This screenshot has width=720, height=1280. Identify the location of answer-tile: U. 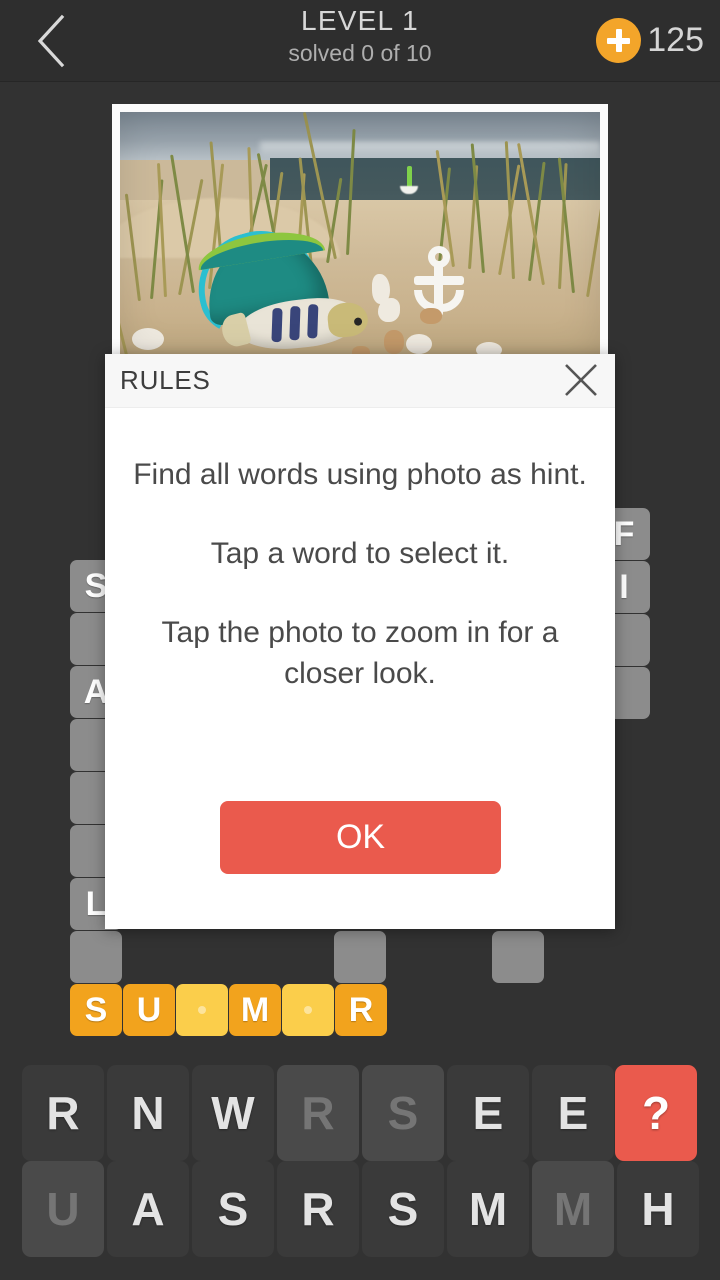
(149, 1010).